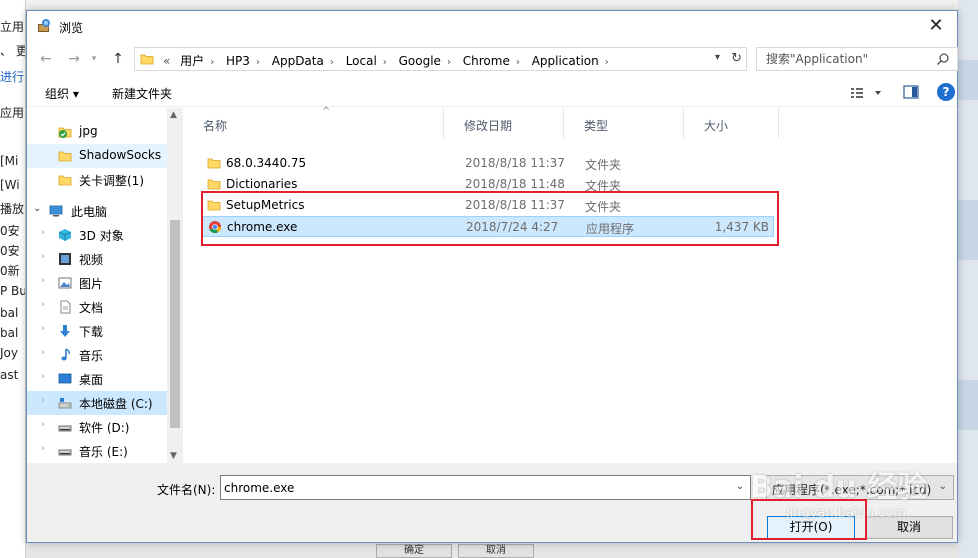 Image resolution: width=978 pixels, height=558 pixels. I want to click on filetype-select: 应用程序(*.exe;*.com;*.icd) ⌄, so click(860, 487).